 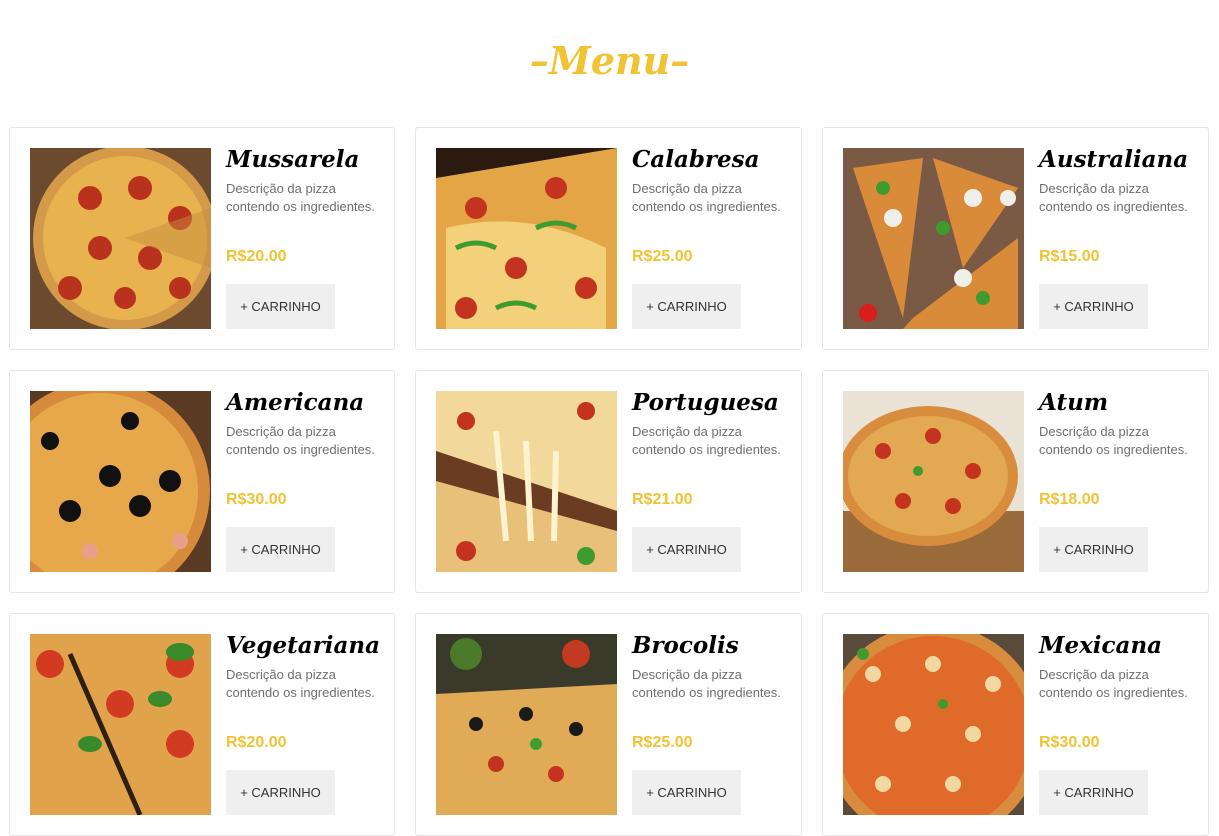 I want to click on pizza-name: Australiana, so click(x=1114, y=159).